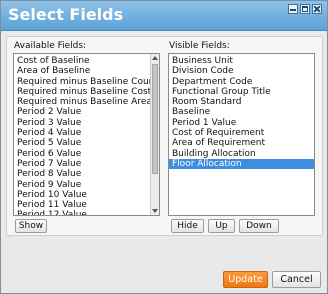 Image resolution: width=328 pixels, height=294 pixels. I want to click on list-item: Period 3 Value, so click(86, 123).